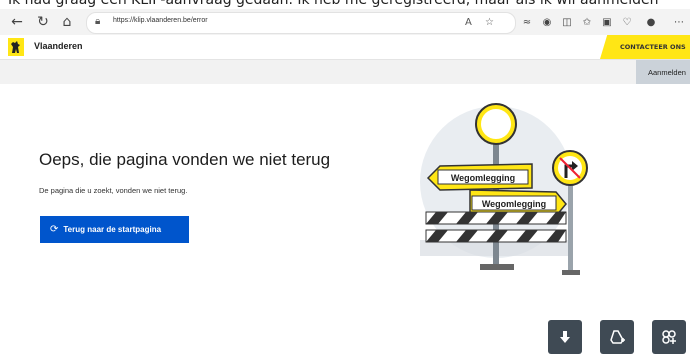 The height and width of the screenshot is (364, 690). I want to click on add-drive-button, so click(617, 337).